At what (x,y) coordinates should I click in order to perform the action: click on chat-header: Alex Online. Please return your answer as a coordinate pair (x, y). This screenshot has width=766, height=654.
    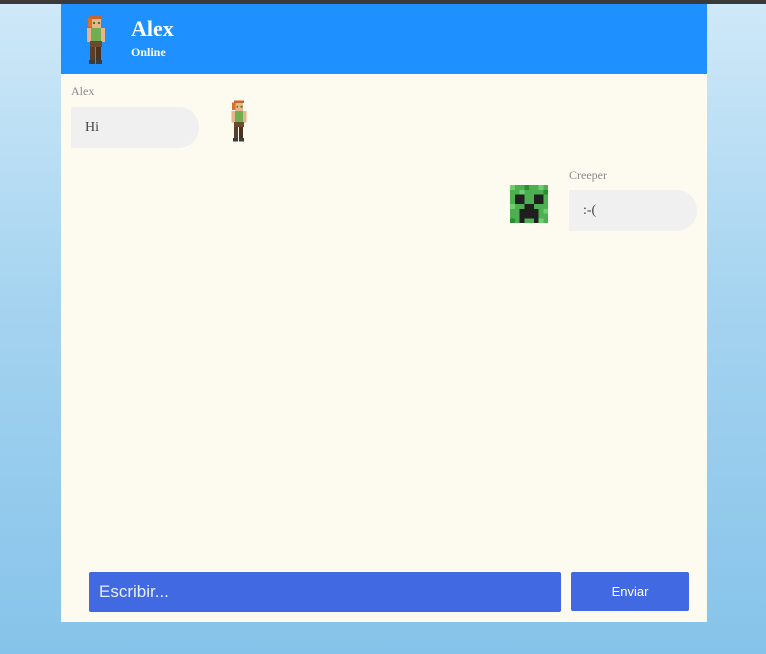
    Looking at the image, I should click on (384, 39).